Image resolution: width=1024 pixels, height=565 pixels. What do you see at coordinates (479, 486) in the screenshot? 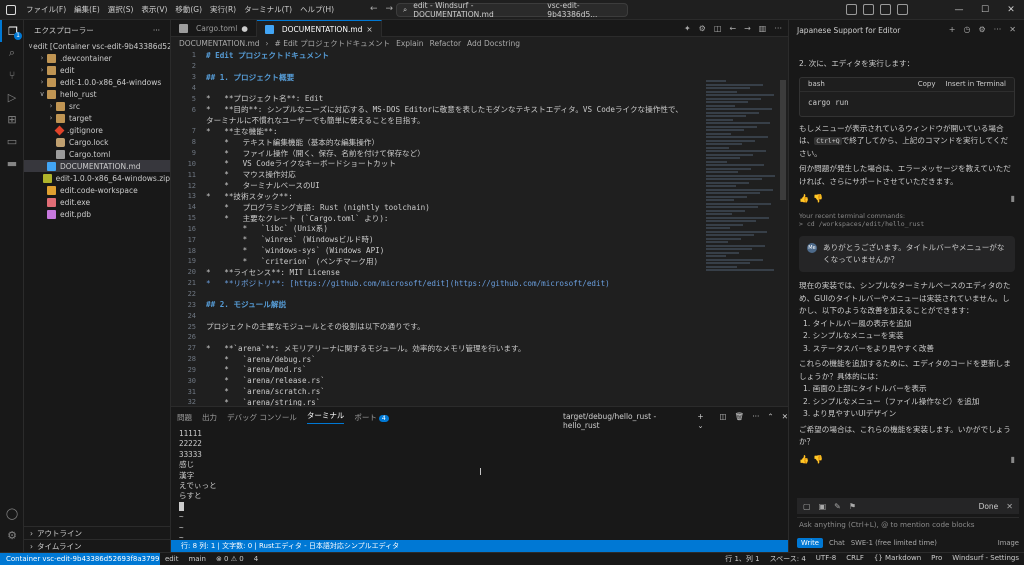
I see `terminal-output: 11111 22222 33333 感じ 漢字 えでぃっと らすと ~ ~ ~` at bounding box center [479, 486].